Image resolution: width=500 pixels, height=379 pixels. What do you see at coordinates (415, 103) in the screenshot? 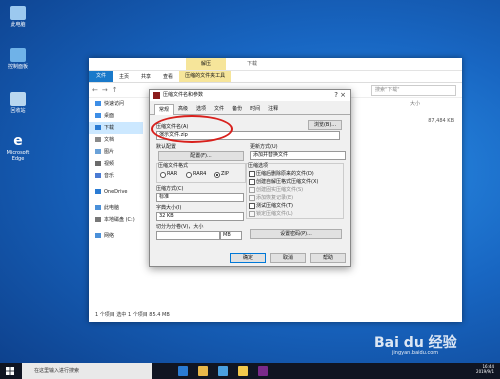
I see `column-header-size: 大小` at bounding box center [415, 103].